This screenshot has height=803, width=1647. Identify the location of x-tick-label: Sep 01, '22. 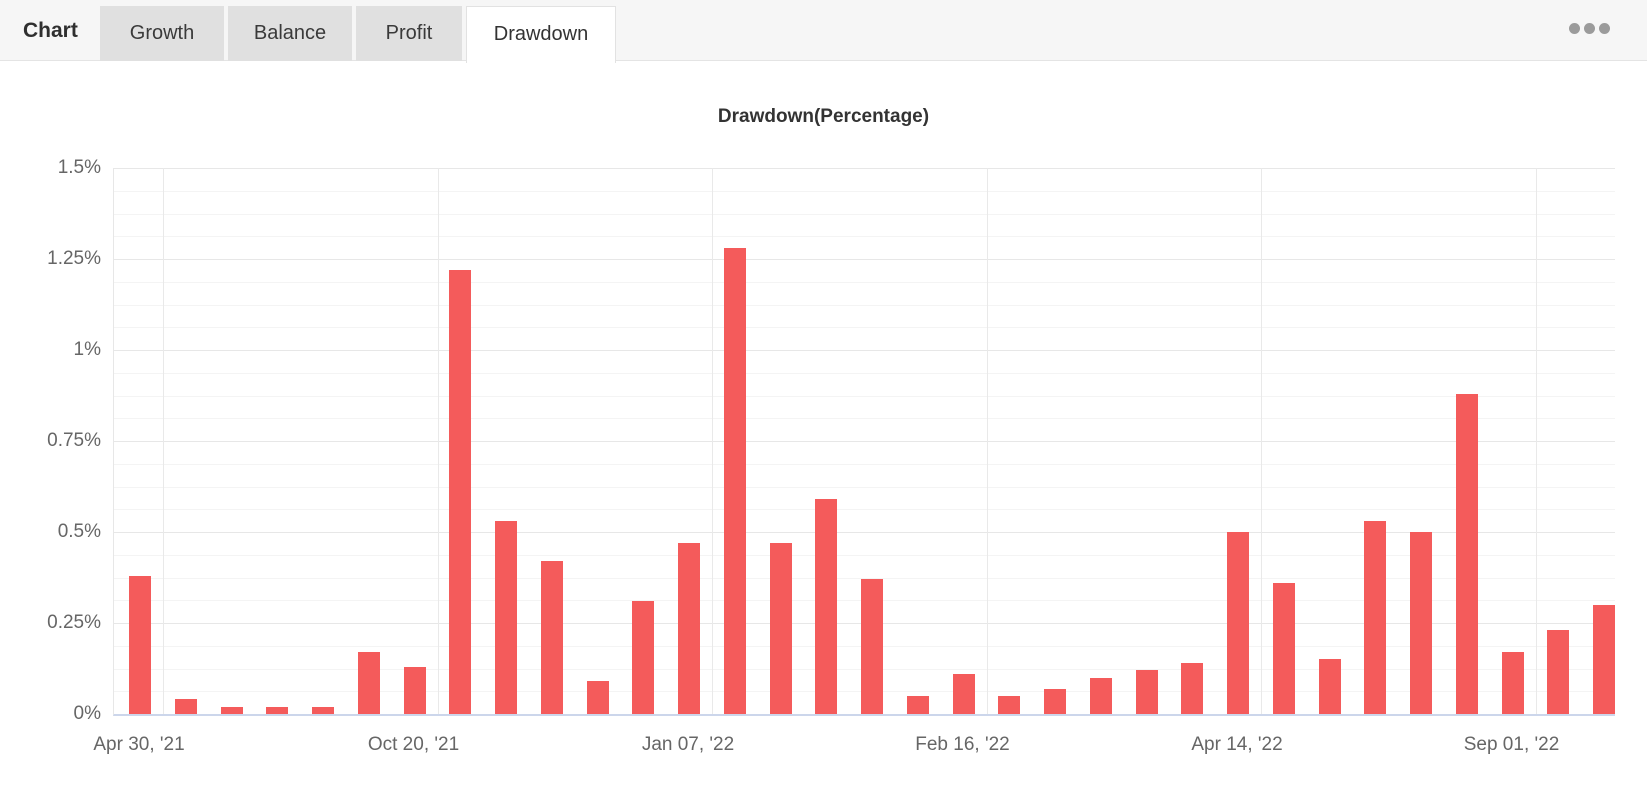
(1511, 744).